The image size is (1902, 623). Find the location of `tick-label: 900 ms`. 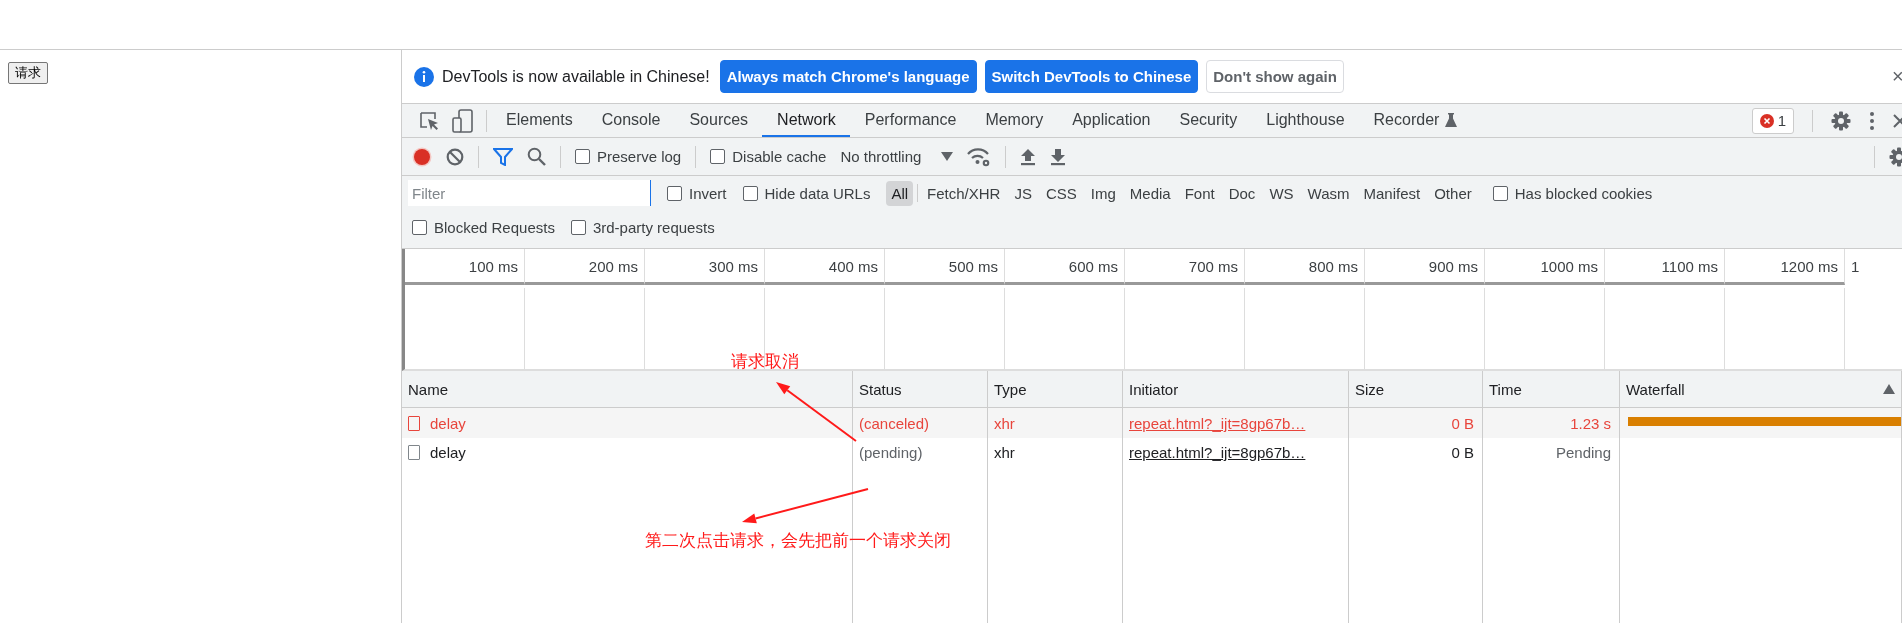

tick-label: 900 ms is located at coordinates (1425, 267).